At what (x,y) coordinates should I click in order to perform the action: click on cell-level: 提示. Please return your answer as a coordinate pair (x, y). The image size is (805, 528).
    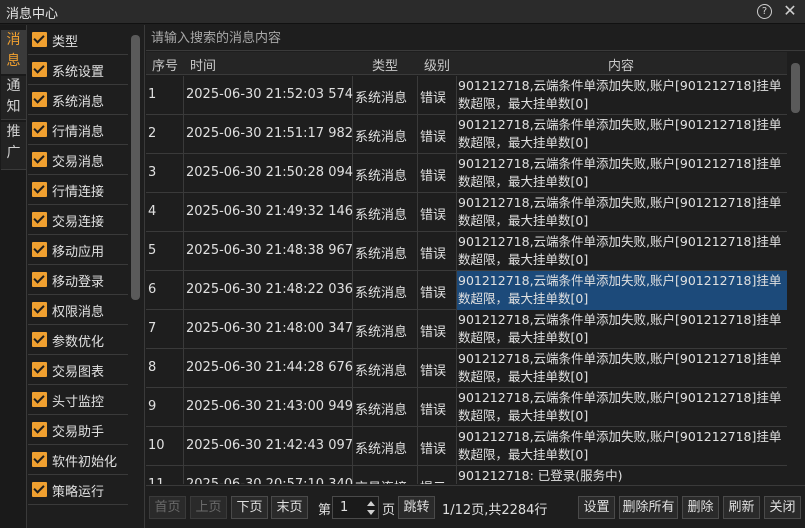
    Looking at the image, I should click on (437, 475).